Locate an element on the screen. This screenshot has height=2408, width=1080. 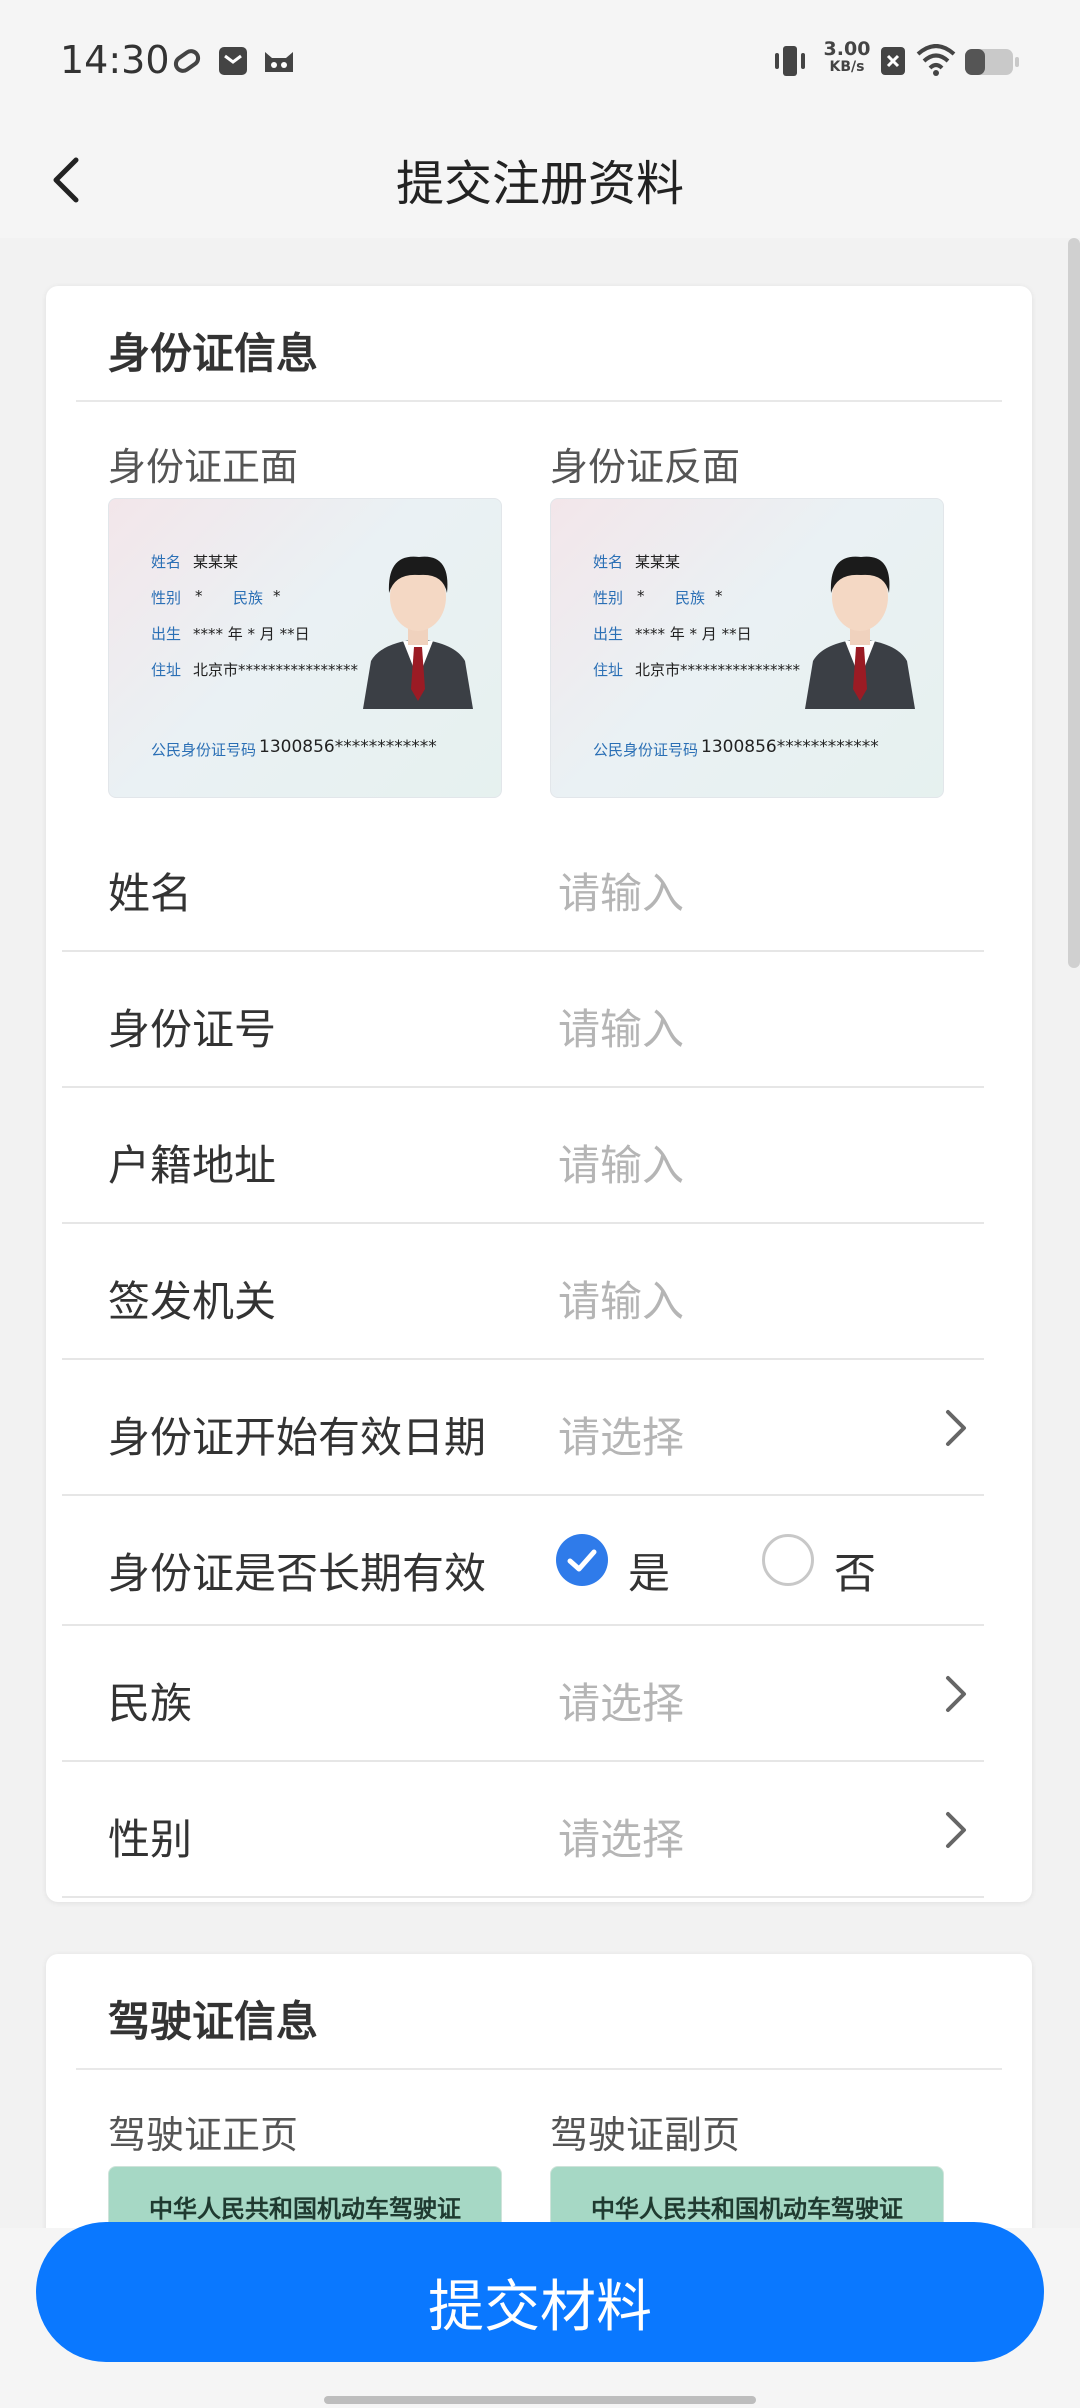
cat-icon is located at coordinates (279, 62).